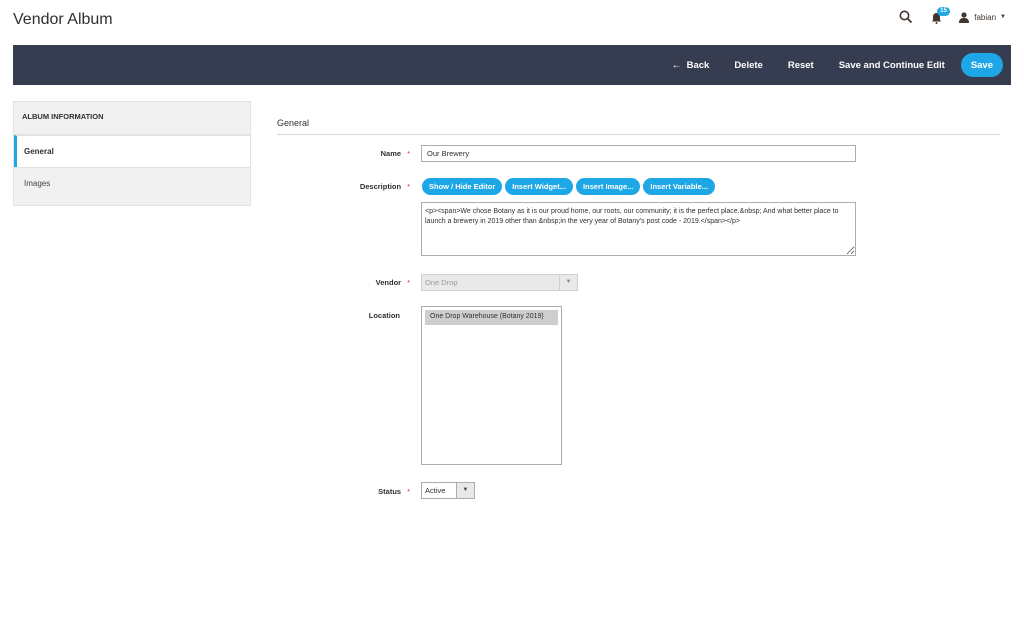  I want to click on back-button: ← Back, so click(691, 65).